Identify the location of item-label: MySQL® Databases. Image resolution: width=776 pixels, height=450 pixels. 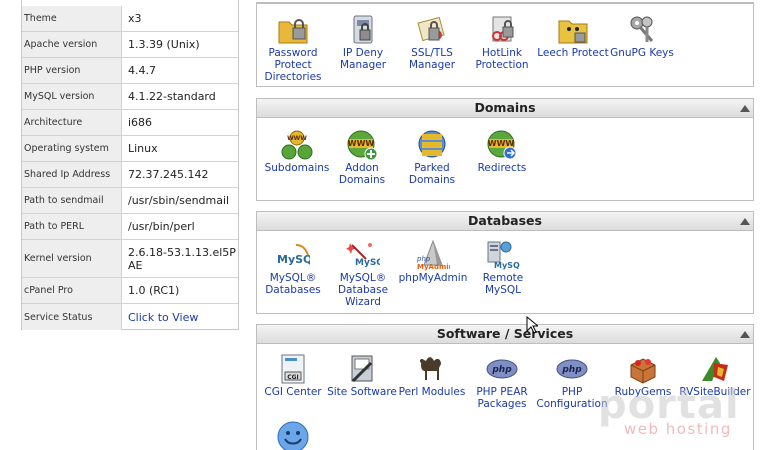
(293, 284).